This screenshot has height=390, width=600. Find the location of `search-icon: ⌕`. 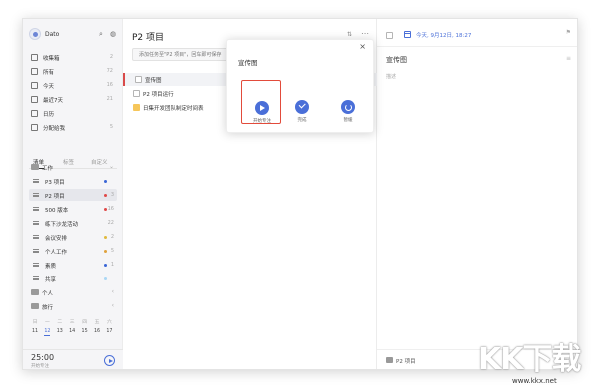

search-icon: ⌕ is located at coordinates (101, 34).